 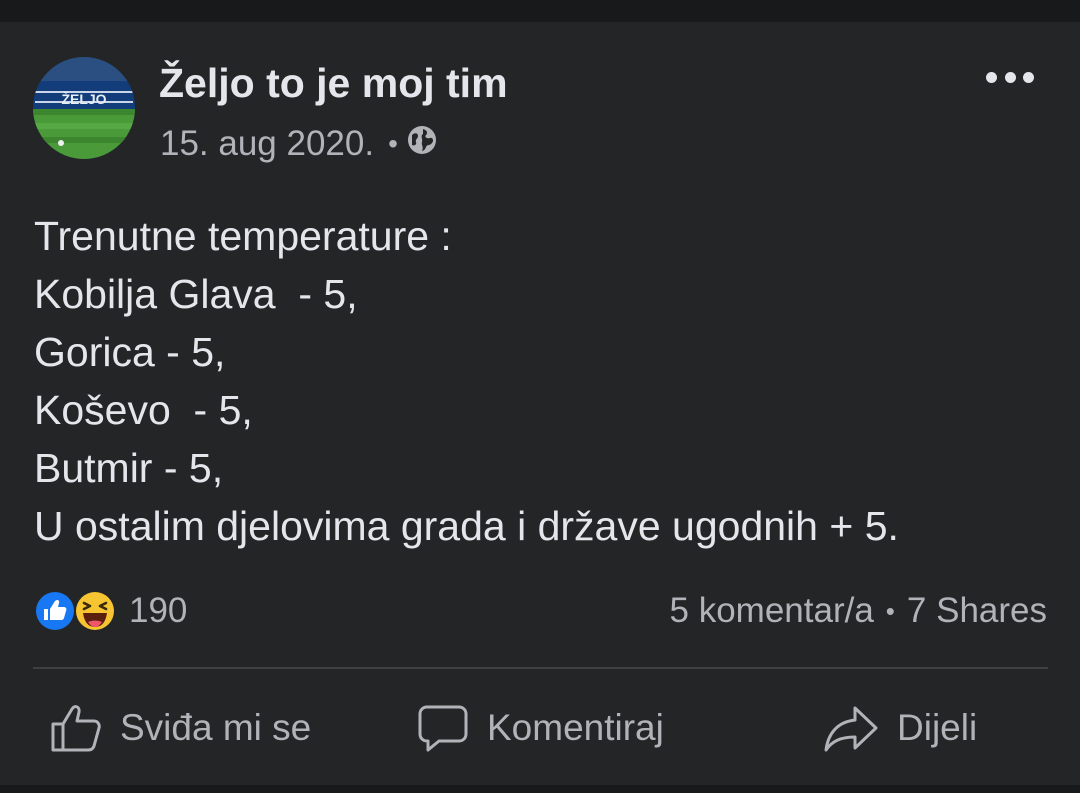 What do you see at coordinates (129, 468) in the screenshot?
I see `post-line: Butmir - 5,` at bounding box center [129, 468].